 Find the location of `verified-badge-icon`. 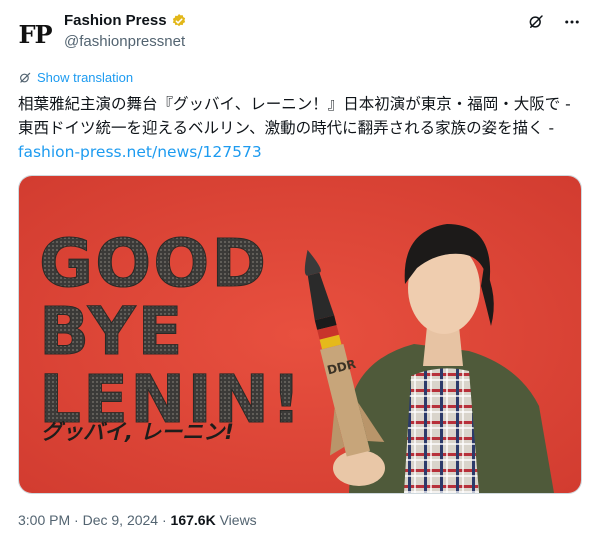

verified-badge-icon is located at coordinates (178, 19).